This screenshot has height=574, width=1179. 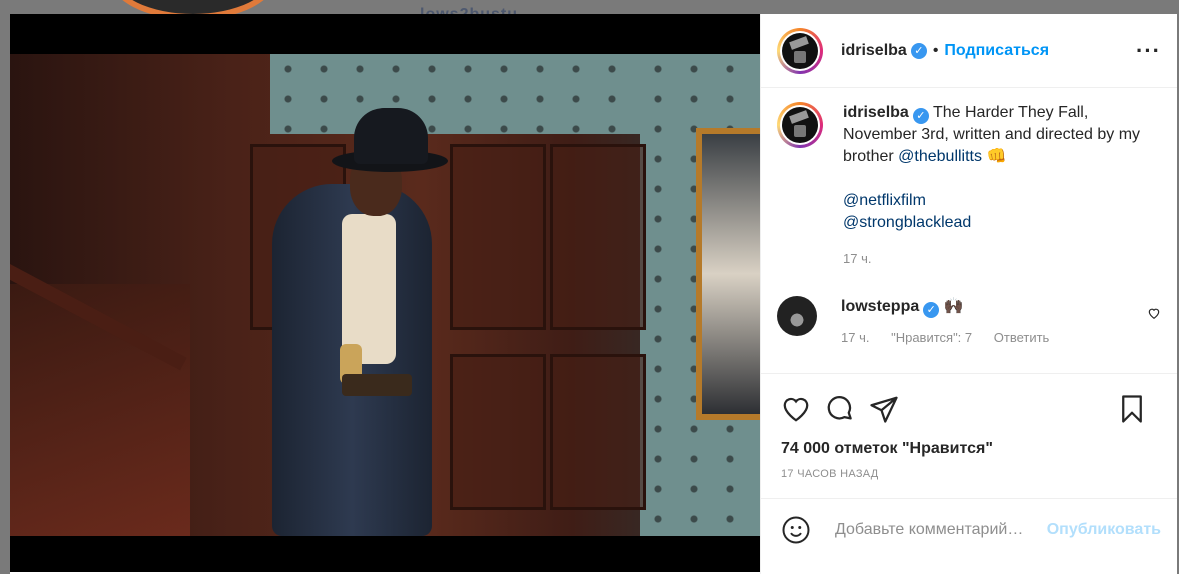 What do you see at coordinates (1022, 337) in the screenshot?
I see `reply-button: Ответить` at bounding box center [1022, 337].